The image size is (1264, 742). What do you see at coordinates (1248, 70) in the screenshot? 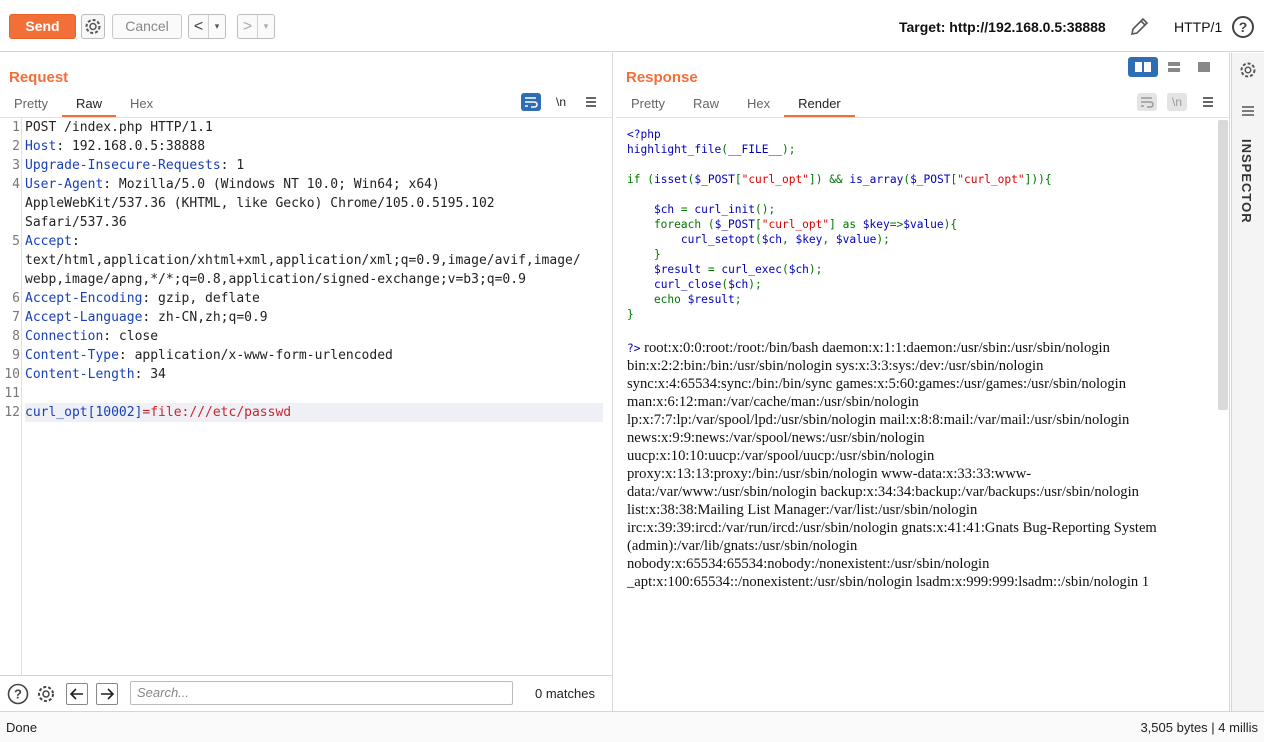
I see `gear-icon` at bounding box center [1248, 70].